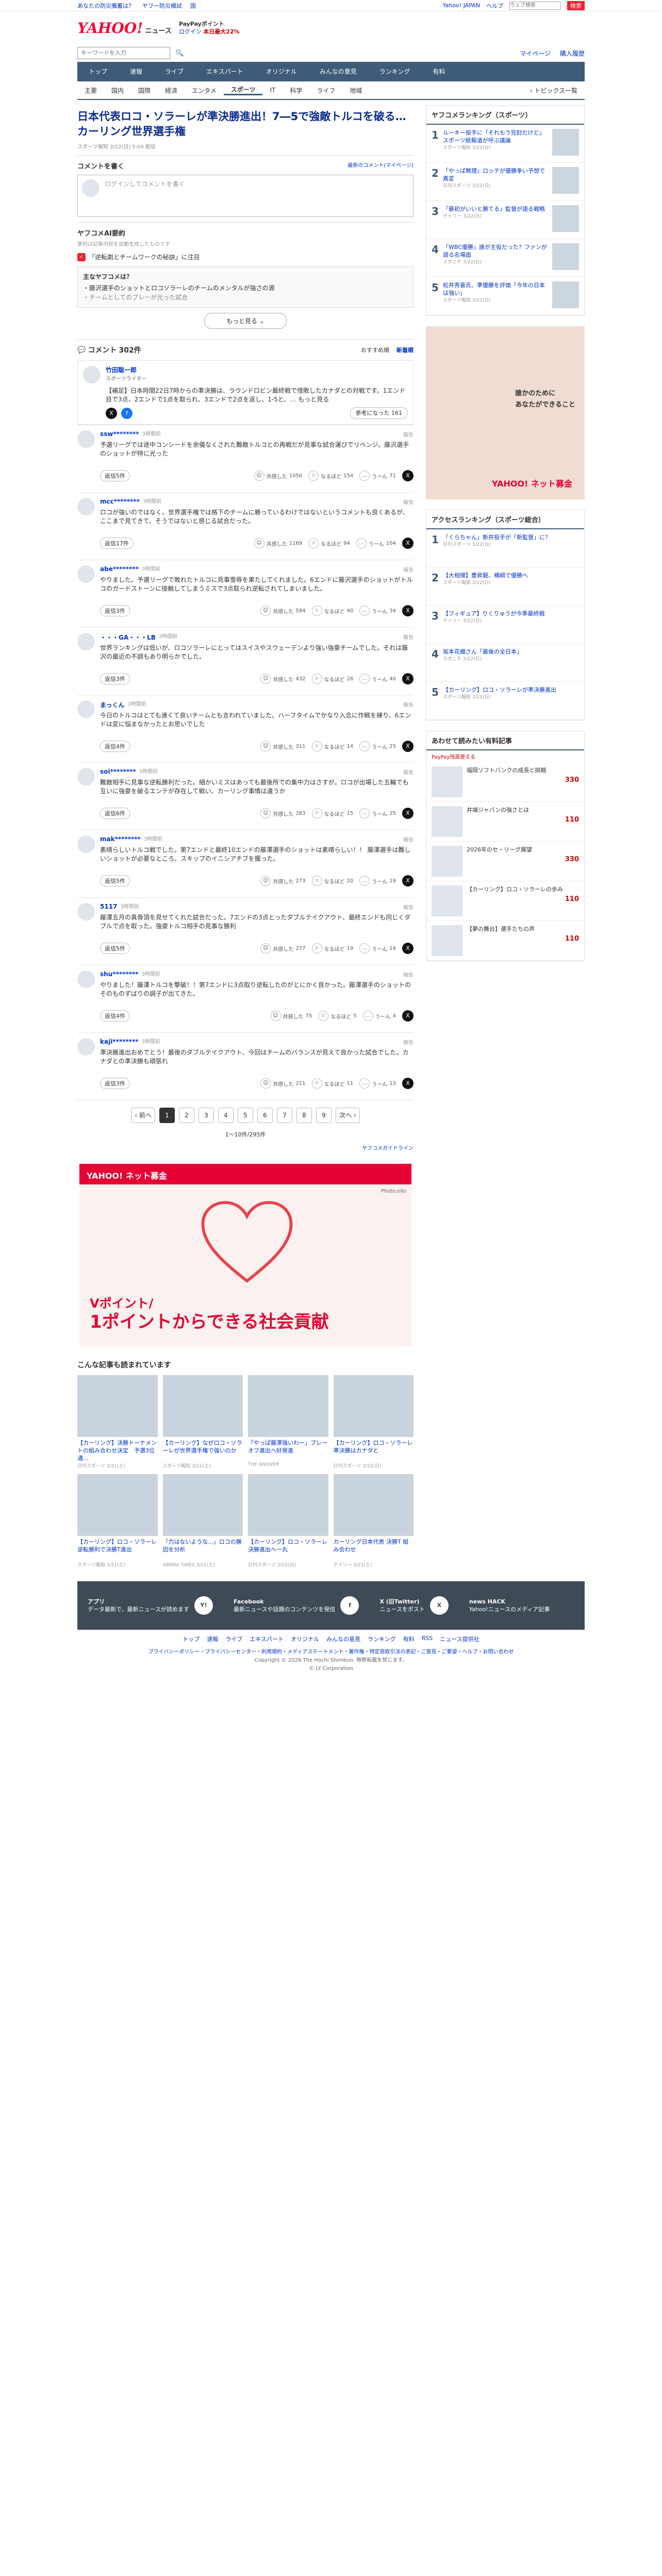 Image resolution: width=662 pixels, height=2576 pixels. I want to click on rank-title: 【大相撲】豊昇龍、横綱で優勝へ, so click(485, 575).